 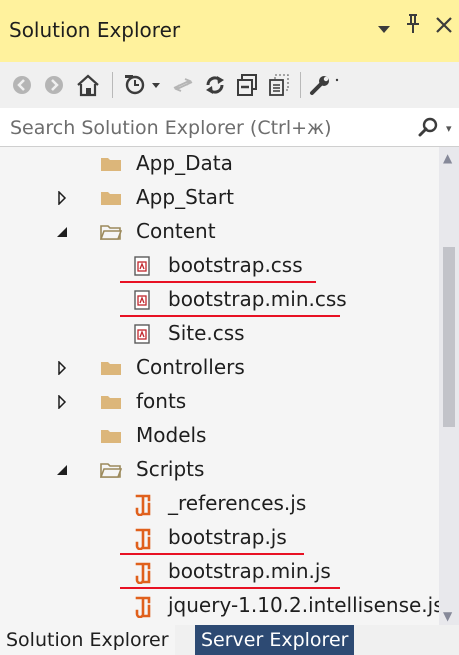 I want to click on tree-item-label: bootstrap.js, so click(x=227, y=537).